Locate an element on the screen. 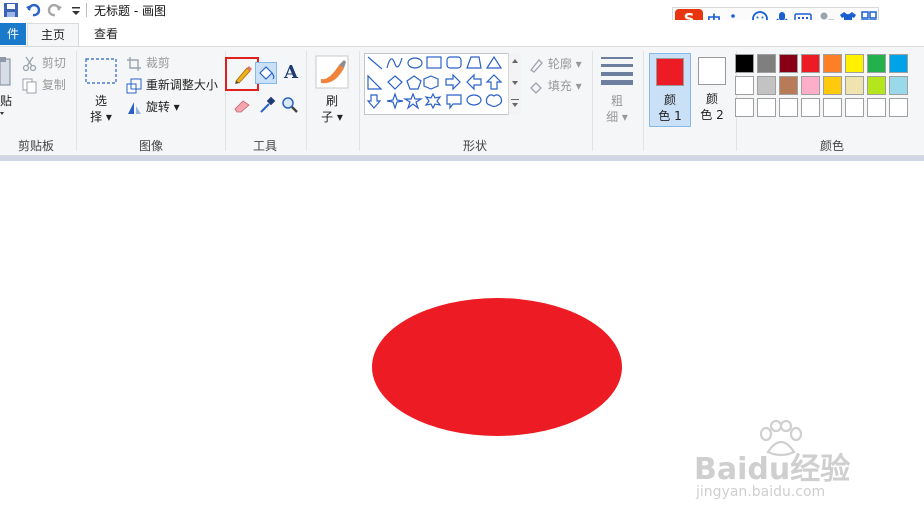 The height and width of the screenshot is (525, 924). cut-label: 剪切 is located at coordinates (53, 63).